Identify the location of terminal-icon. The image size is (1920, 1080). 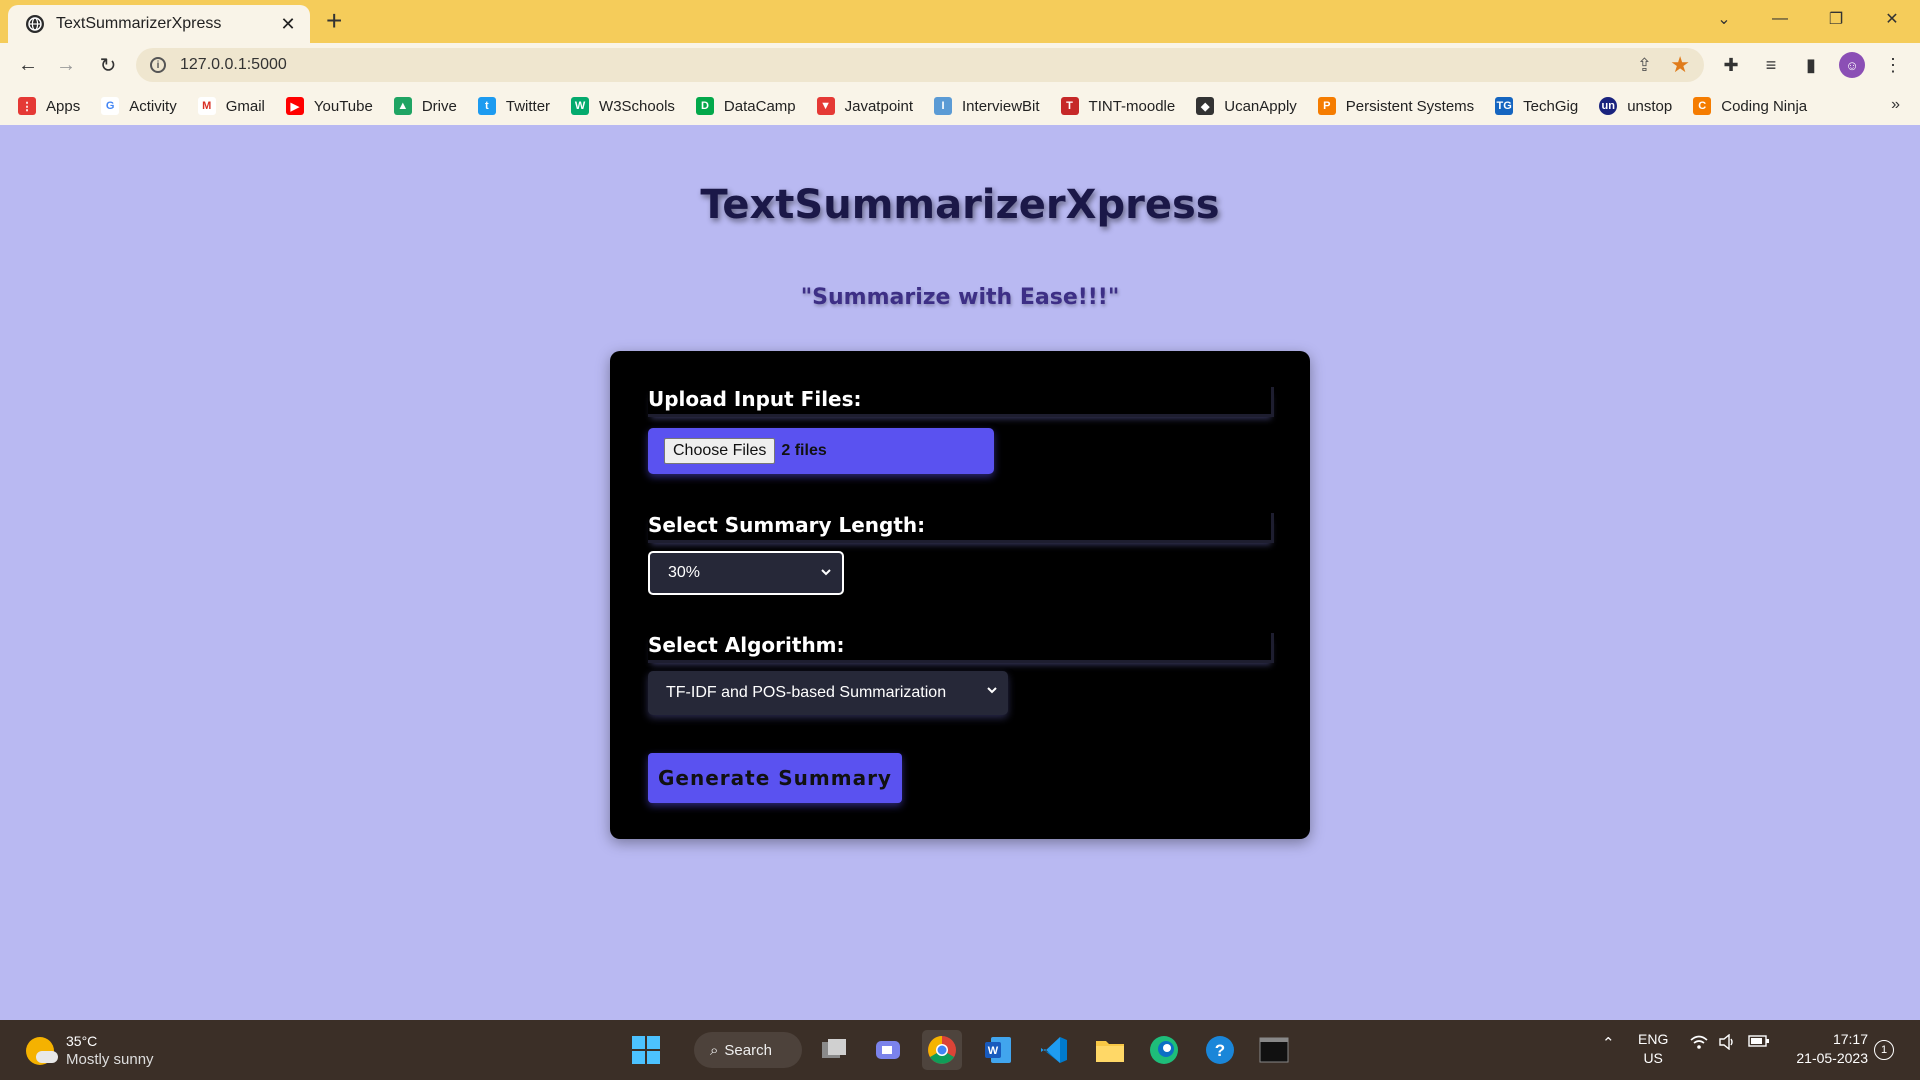
(1274, 1050).